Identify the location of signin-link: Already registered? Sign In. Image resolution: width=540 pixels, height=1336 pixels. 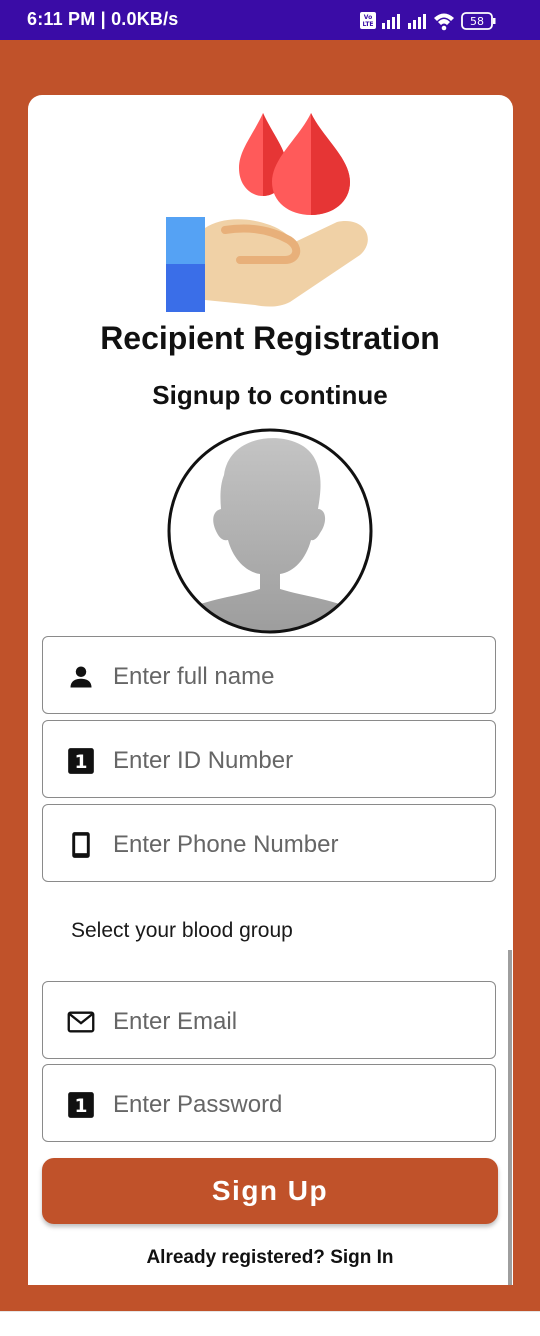
(270, 1258).